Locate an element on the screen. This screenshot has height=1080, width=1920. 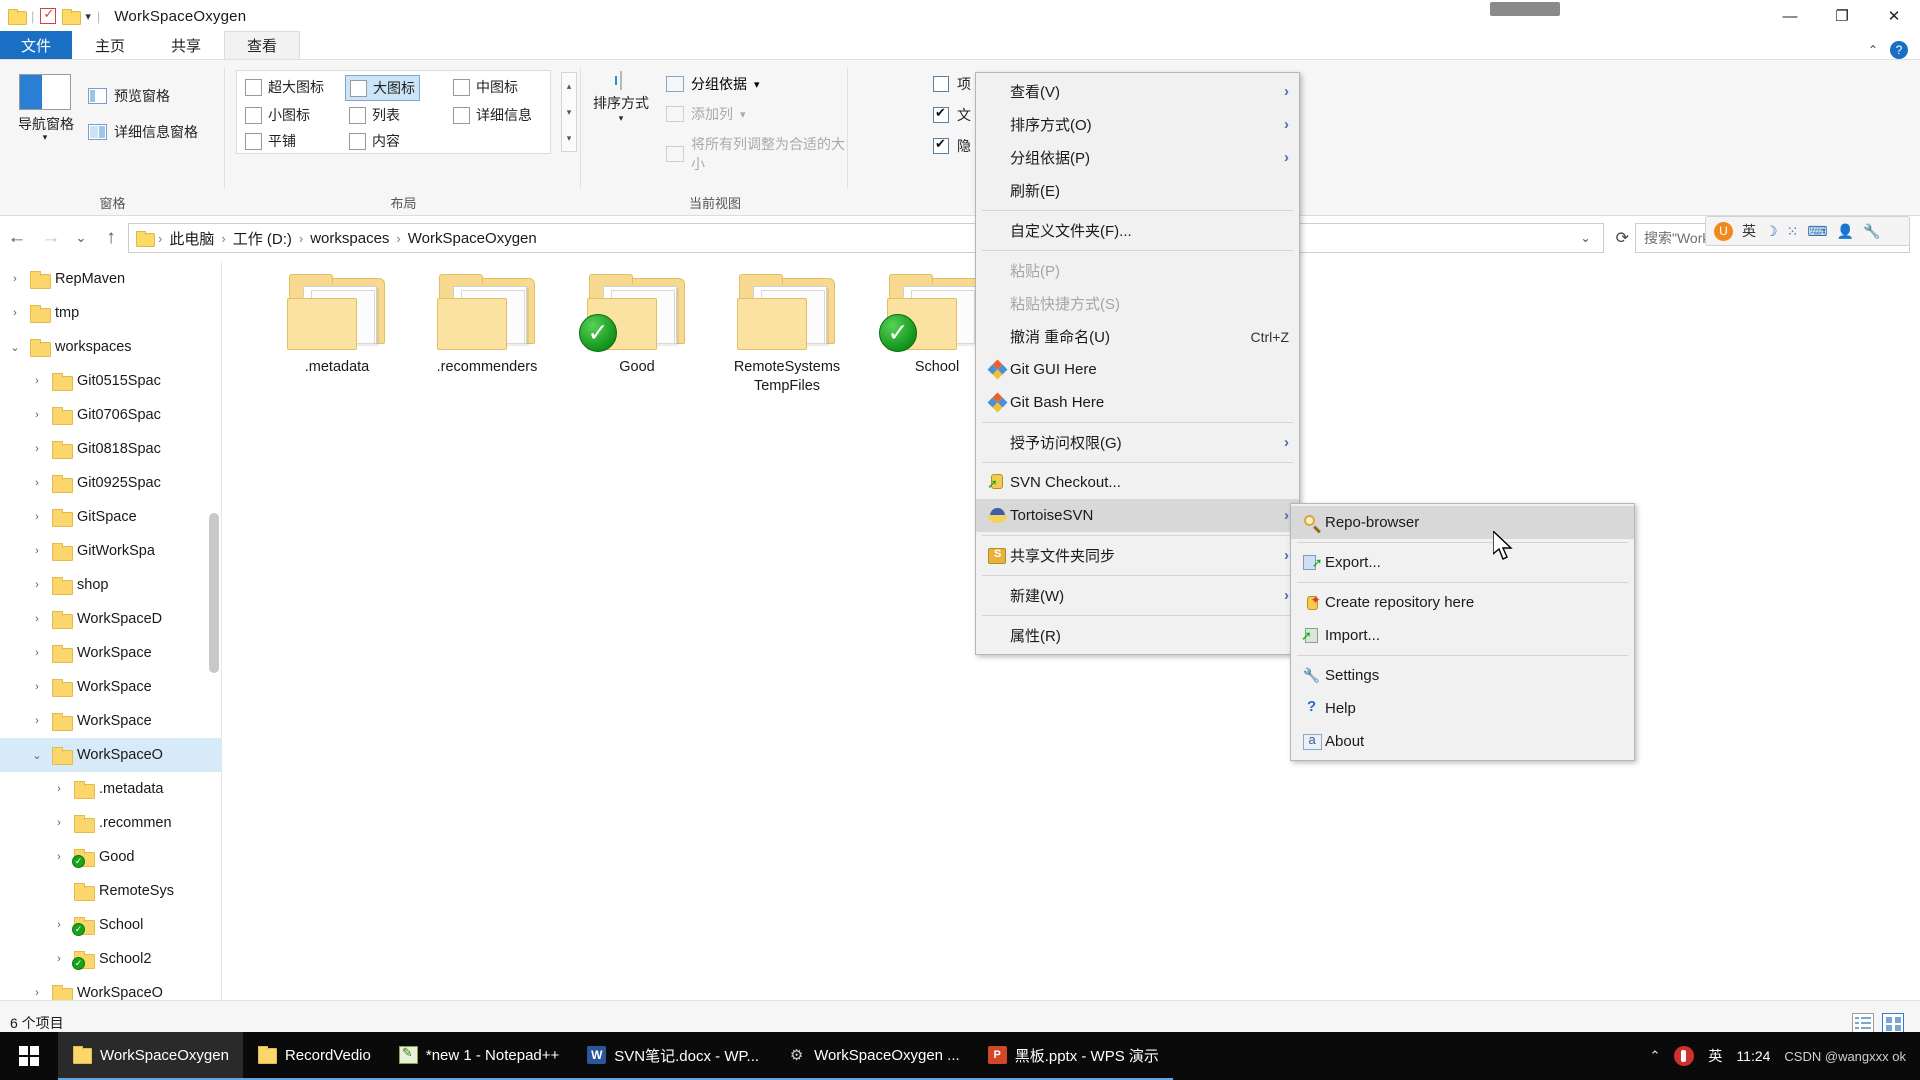
submenu-item-repo-browser: Repo-browser is located at coordinates (1462, 522).